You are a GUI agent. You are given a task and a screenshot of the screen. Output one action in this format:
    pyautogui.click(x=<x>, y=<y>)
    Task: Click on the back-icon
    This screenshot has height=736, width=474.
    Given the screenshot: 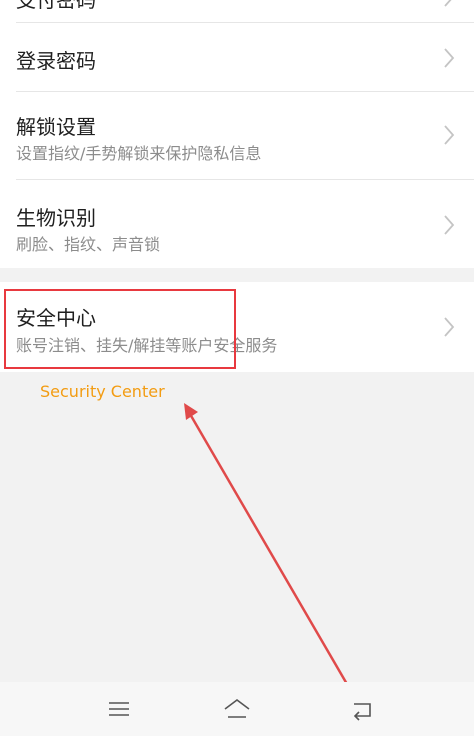 What is the action you would take?
    pyautogui.click(x=363, y=709)
    